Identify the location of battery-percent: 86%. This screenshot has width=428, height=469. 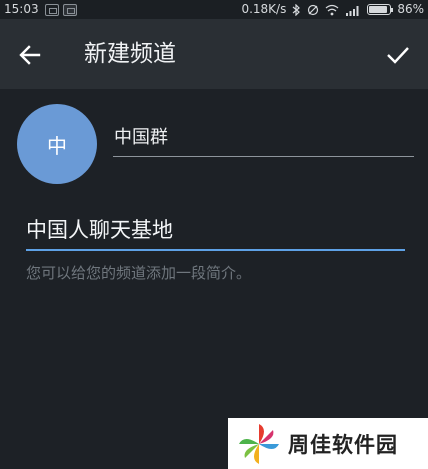
(410, 9).